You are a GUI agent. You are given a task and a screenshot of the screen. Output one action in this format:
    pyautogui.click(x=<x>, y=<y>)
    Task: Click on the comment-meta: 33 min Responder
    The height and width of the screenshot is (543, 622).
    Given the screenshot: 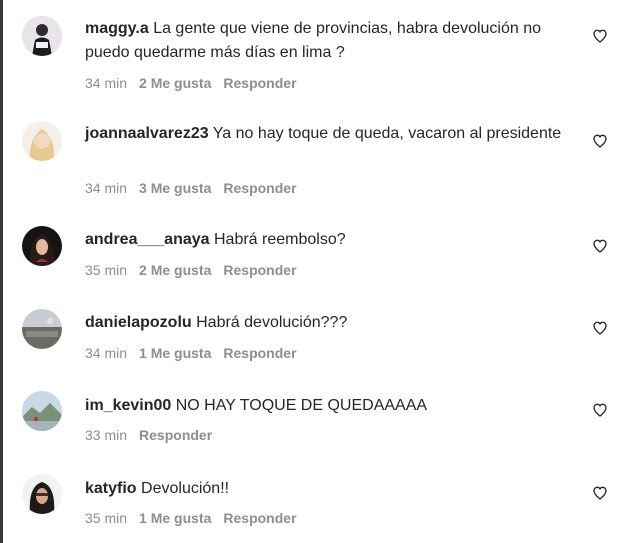 What is the action you would take?
    pyautogui.click(x=154, y=435)
    